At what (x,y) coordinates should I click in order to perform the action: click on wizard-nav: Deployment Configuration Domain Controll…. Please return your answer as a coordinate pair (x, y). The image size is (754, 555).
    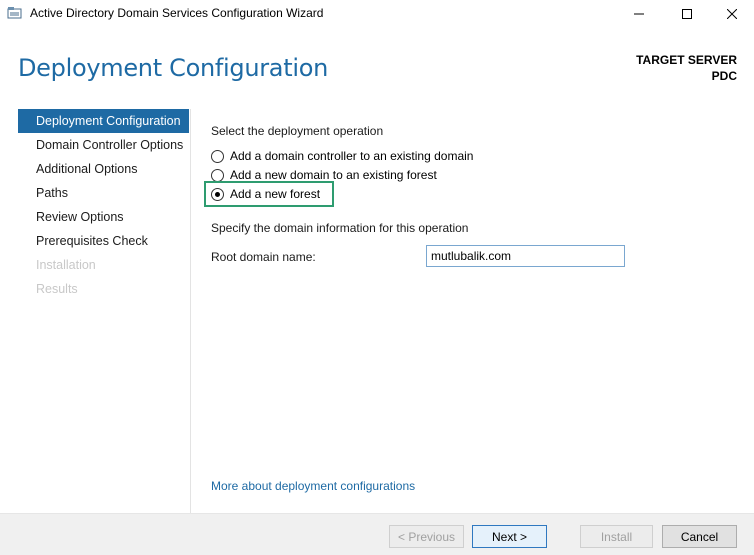
    Looking at the image, I should click on (104, 205).